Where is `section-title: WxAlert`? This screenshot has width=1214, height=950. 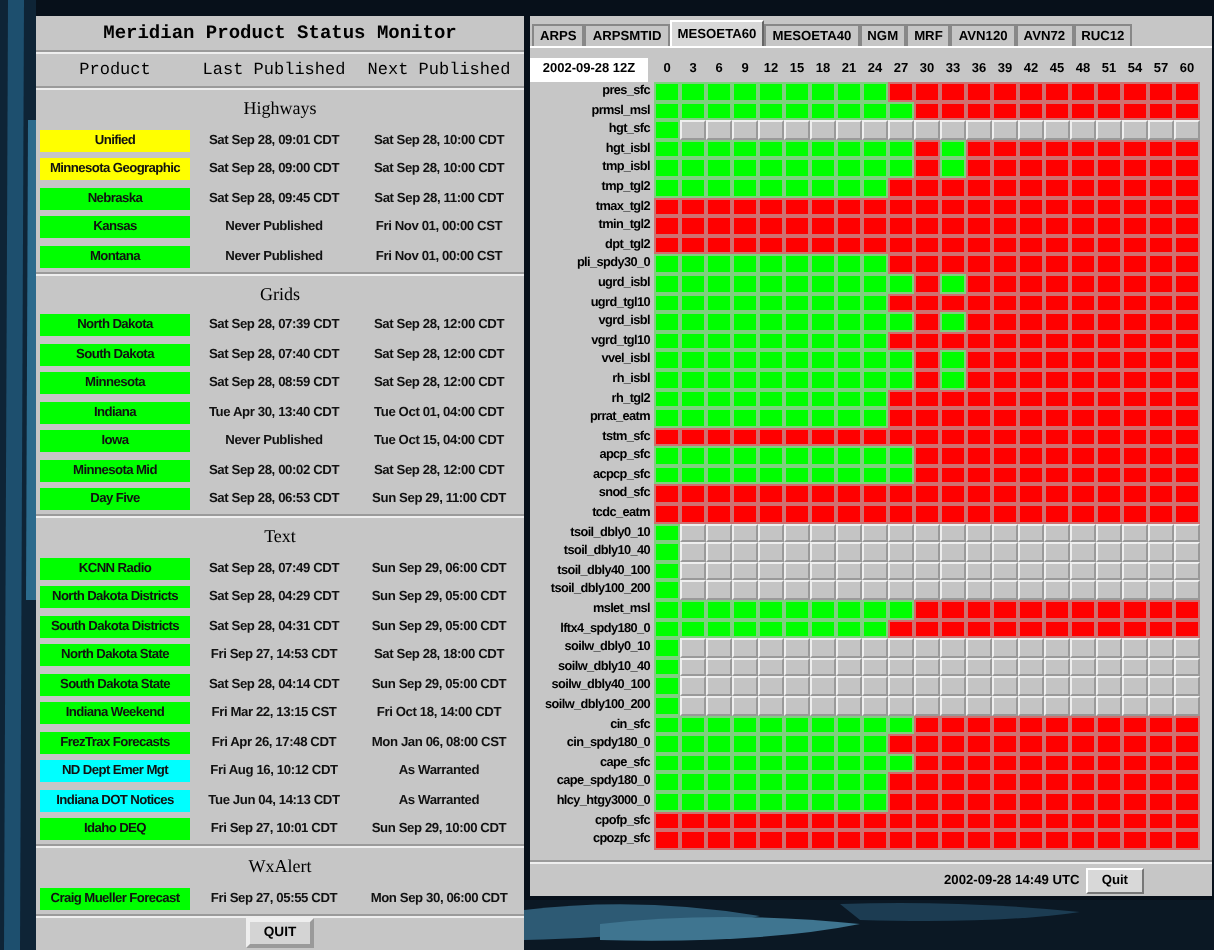 section-title: WxAlert is located at coordinates (280, 867).